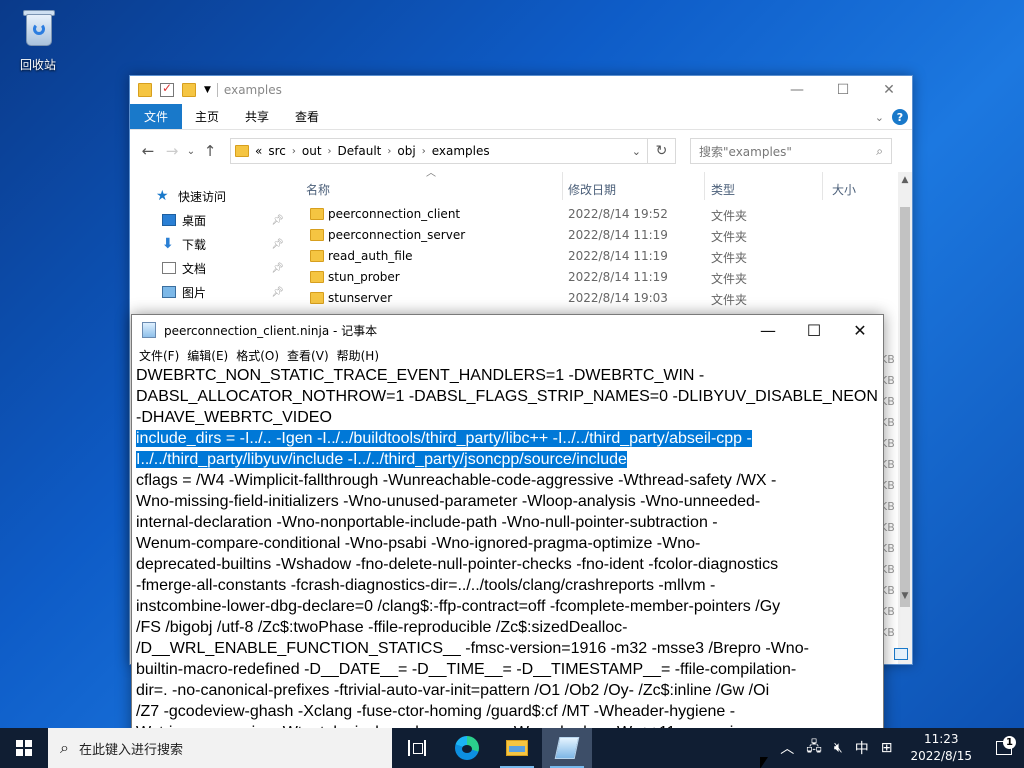  I want to click on windows-logo-icon, so click(24, 748).